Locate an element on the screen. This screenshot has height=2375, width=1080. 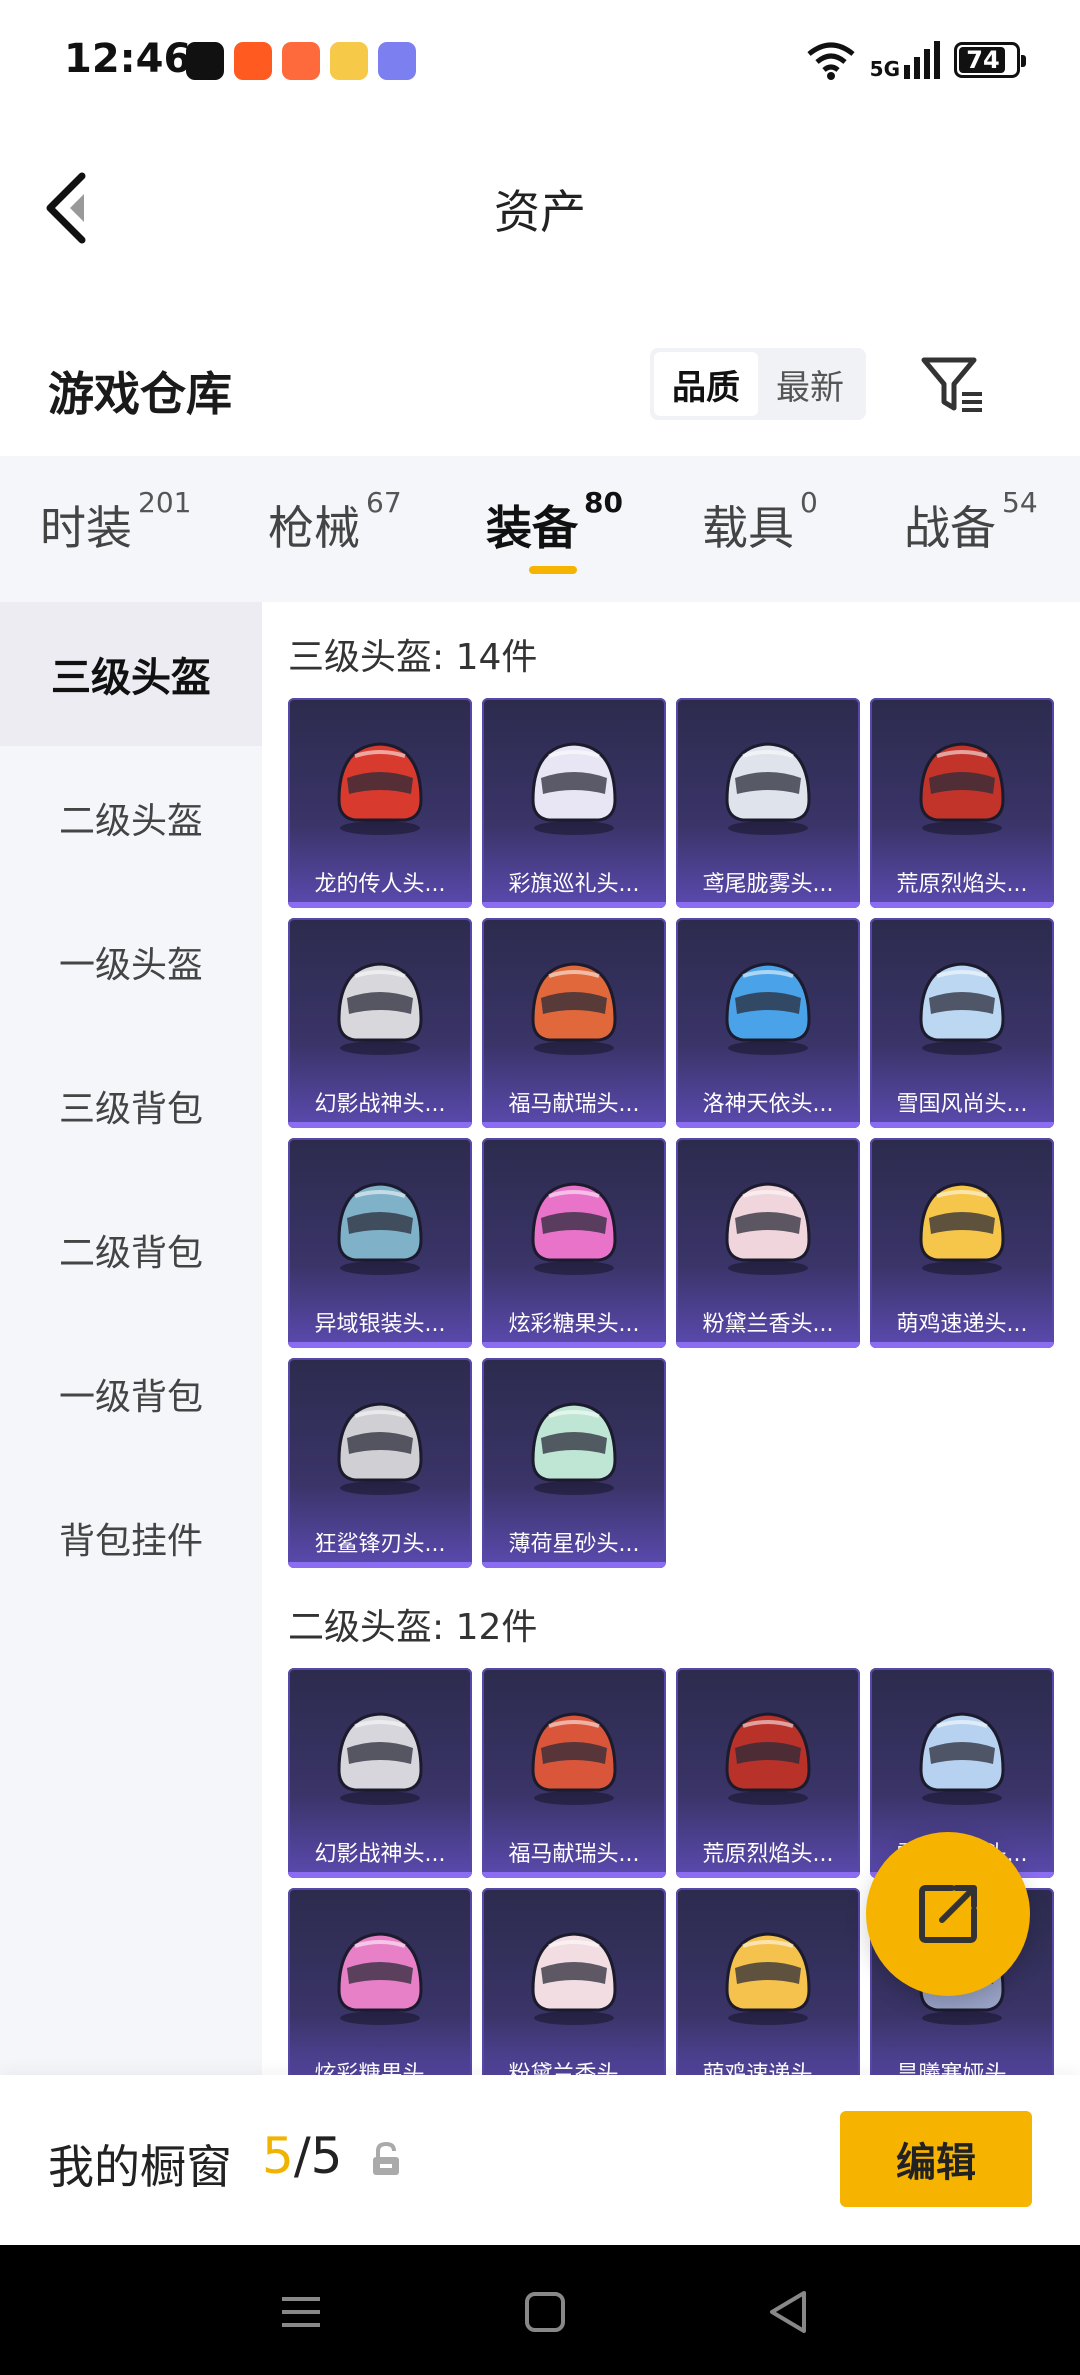
sidebar-item-level1-backpack: 一级背包 is located at coordinates (131, 1394).